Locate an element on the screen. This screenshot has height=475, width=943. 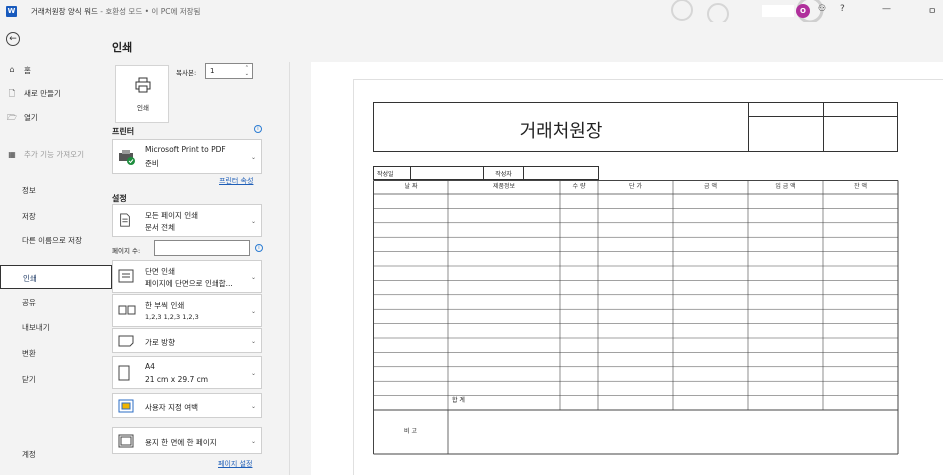
nav-open: 🗁 열기 is located at coordinates (59, 119).